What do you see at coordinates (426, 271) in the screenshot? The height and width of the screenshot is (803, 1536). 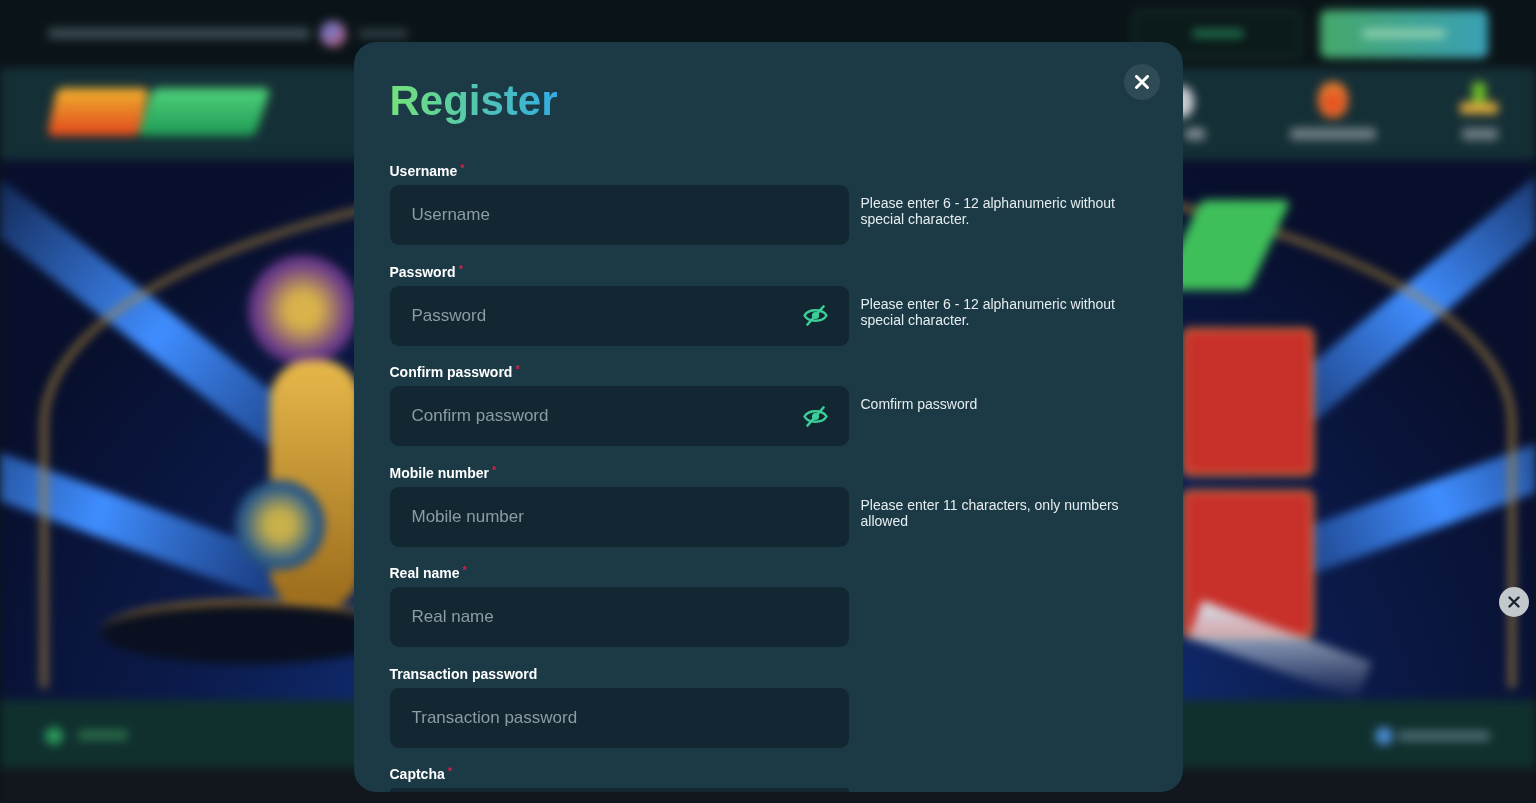 I see `field-label: Password *` at bounding box center [426, 271].